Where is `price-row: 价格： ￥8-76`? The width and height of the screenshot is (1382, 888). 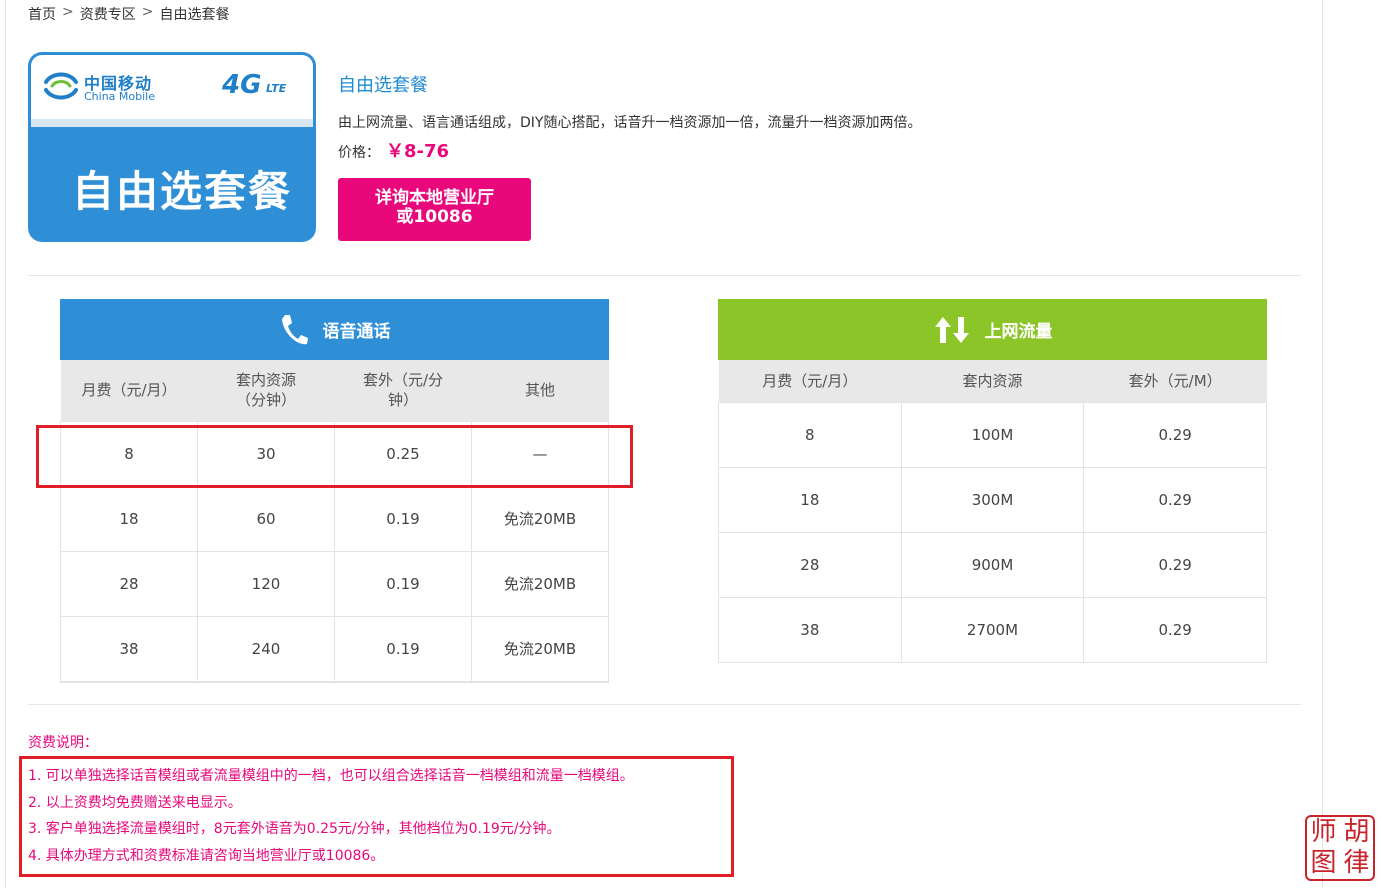 price-row: 价格： ￥8-76 is located at coordinates (393, 150).